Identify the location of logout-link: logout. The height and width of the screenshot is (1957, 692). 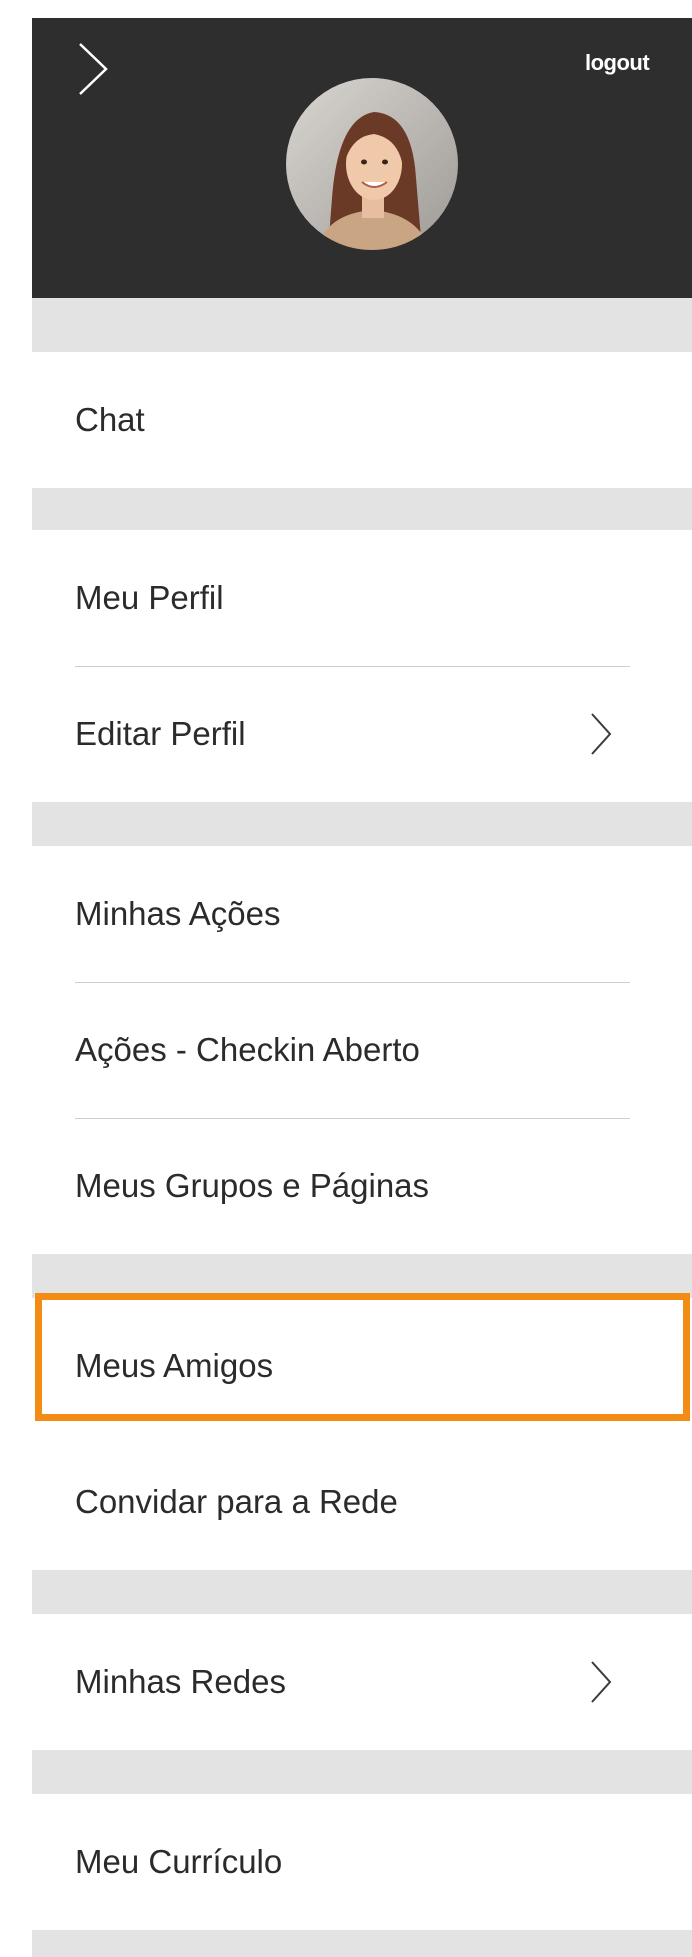
(617, 63).